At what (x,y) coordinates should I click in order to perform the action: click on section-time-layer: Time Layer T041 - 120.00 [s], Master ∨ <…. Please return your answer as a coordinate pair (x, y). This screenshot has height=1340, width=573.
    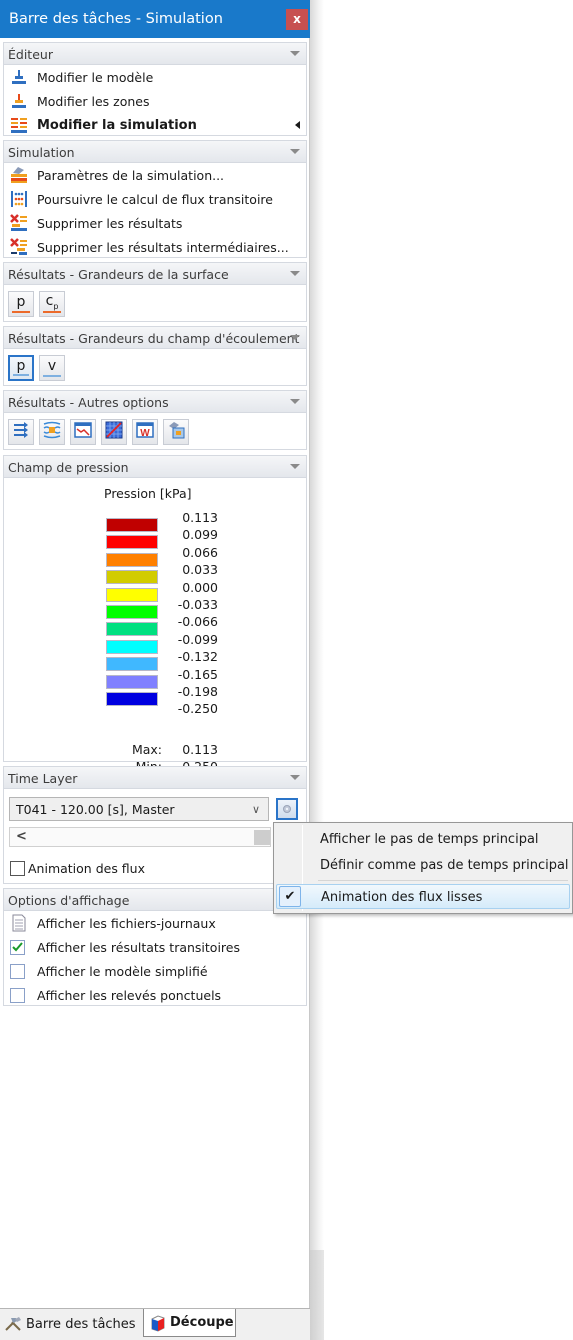
    Looking at the image, I should click on (155, 825).